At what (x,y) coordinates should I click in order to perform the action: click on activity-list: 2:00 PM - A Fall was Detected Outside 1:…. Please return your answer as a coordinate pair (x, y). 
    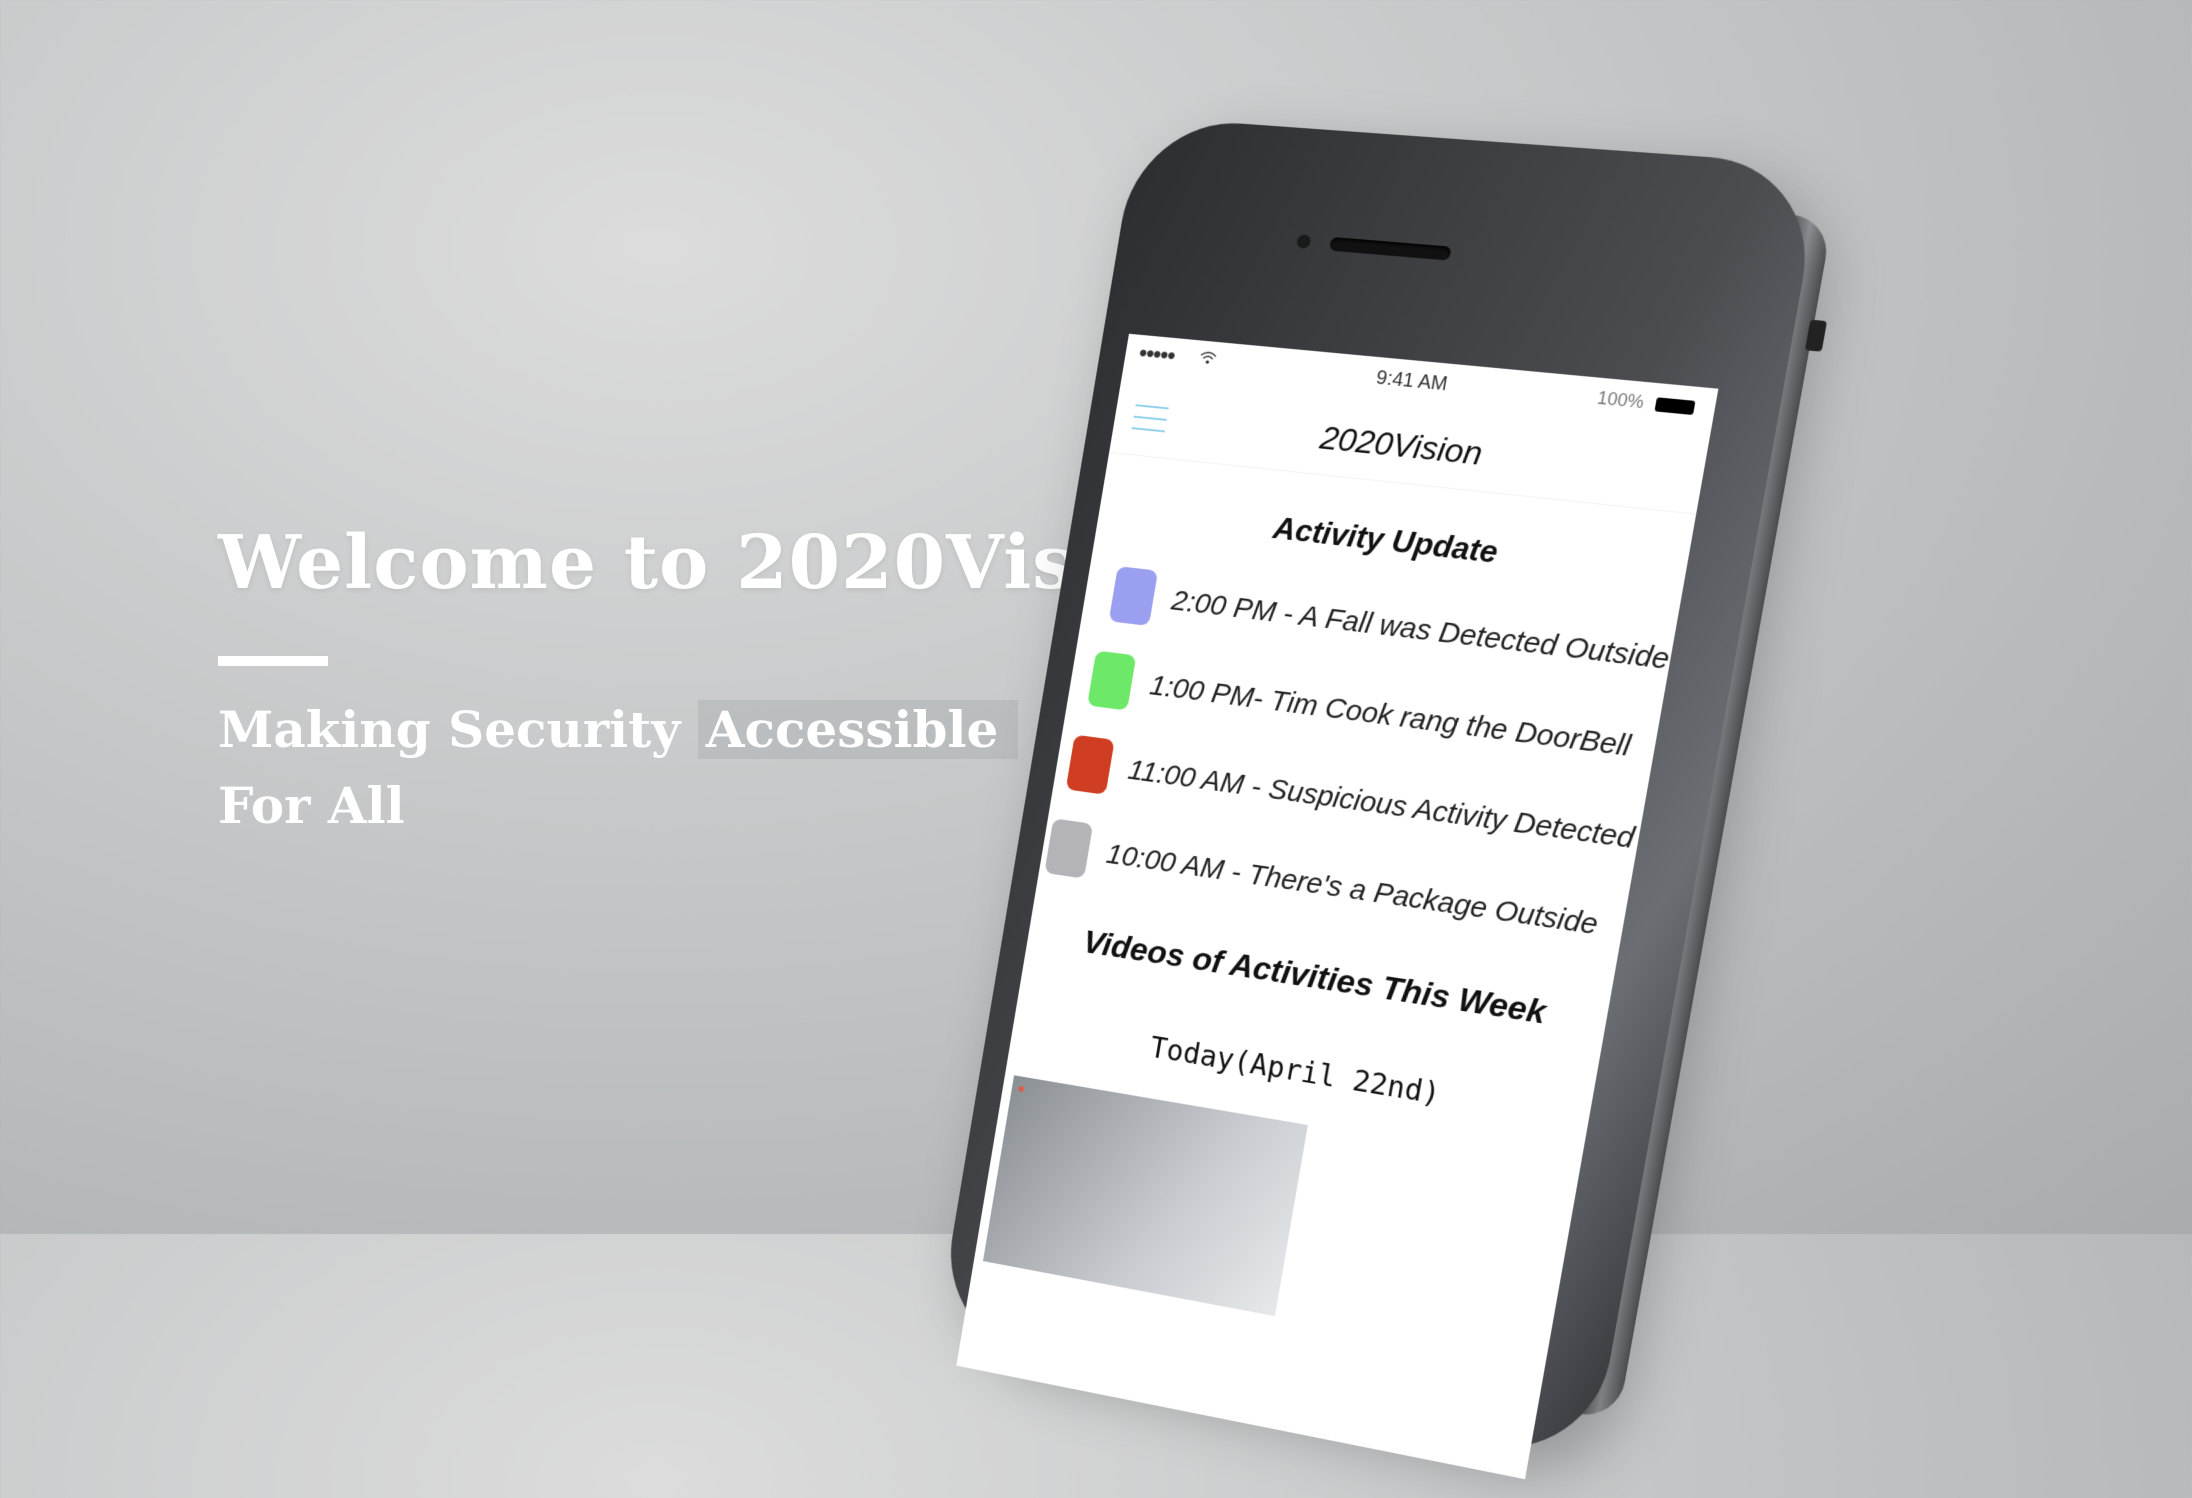
    Looking at the image, I should click on (1357, 761).